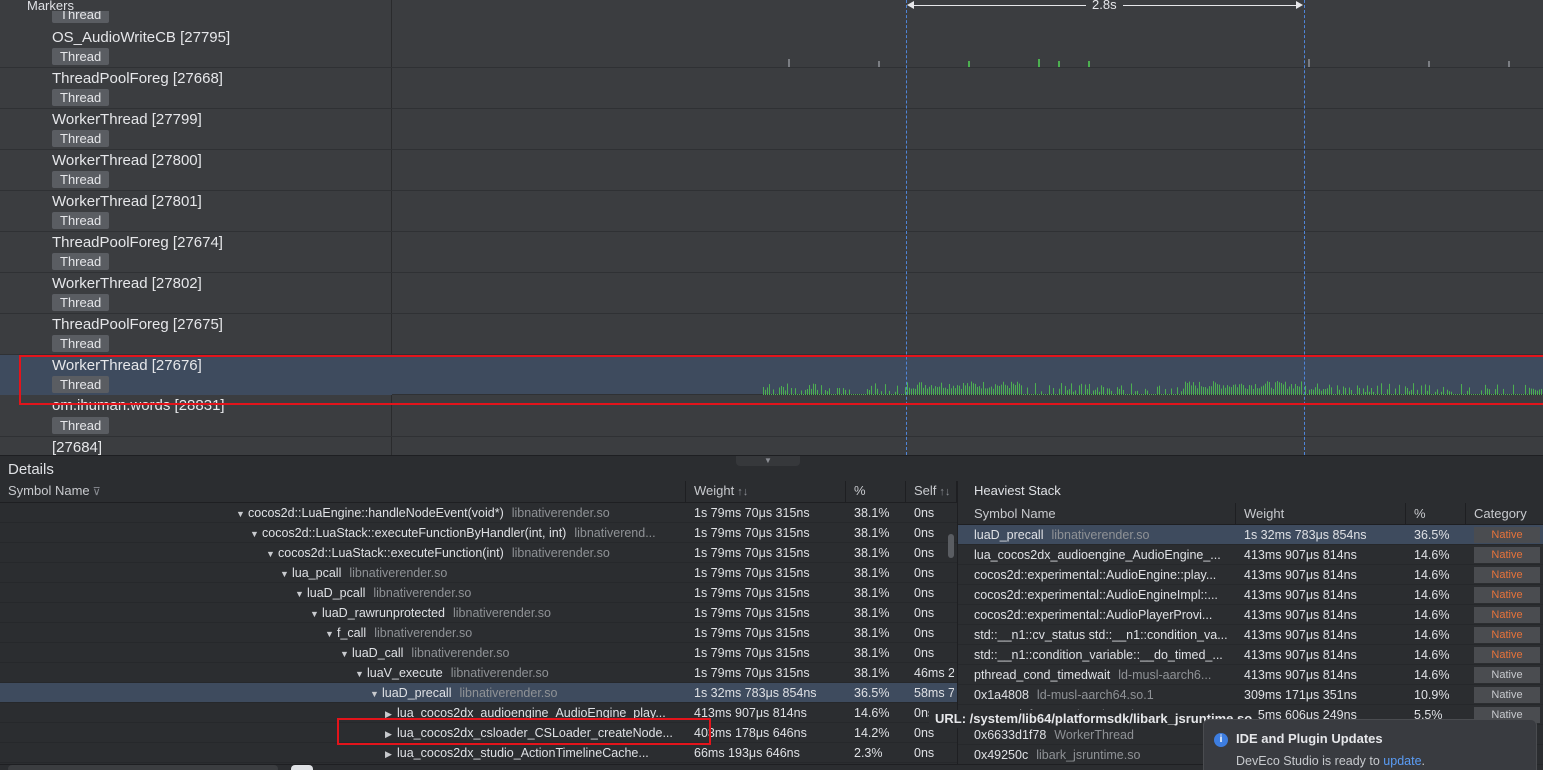 The width and height of the screenshot is (1543, 770). What do you see at coordinates (768, 461) in the screenshot?
I see `panel-resize-handle: ▼` at bounding box center [768, 461].